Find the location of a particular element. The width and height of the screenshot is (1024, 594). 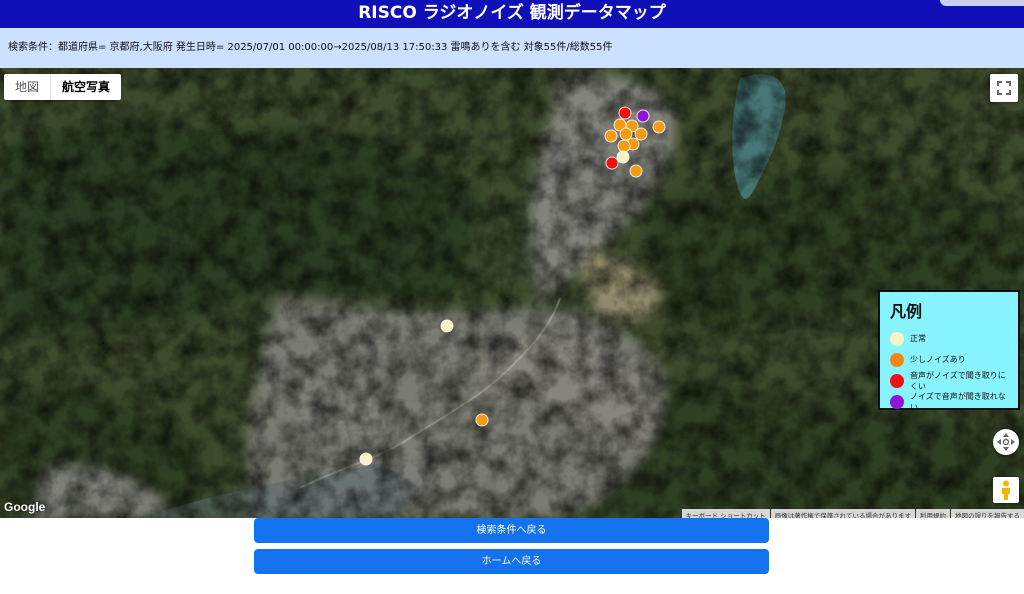

terms-link: 利用規約 is located at coordinates (933, 513).